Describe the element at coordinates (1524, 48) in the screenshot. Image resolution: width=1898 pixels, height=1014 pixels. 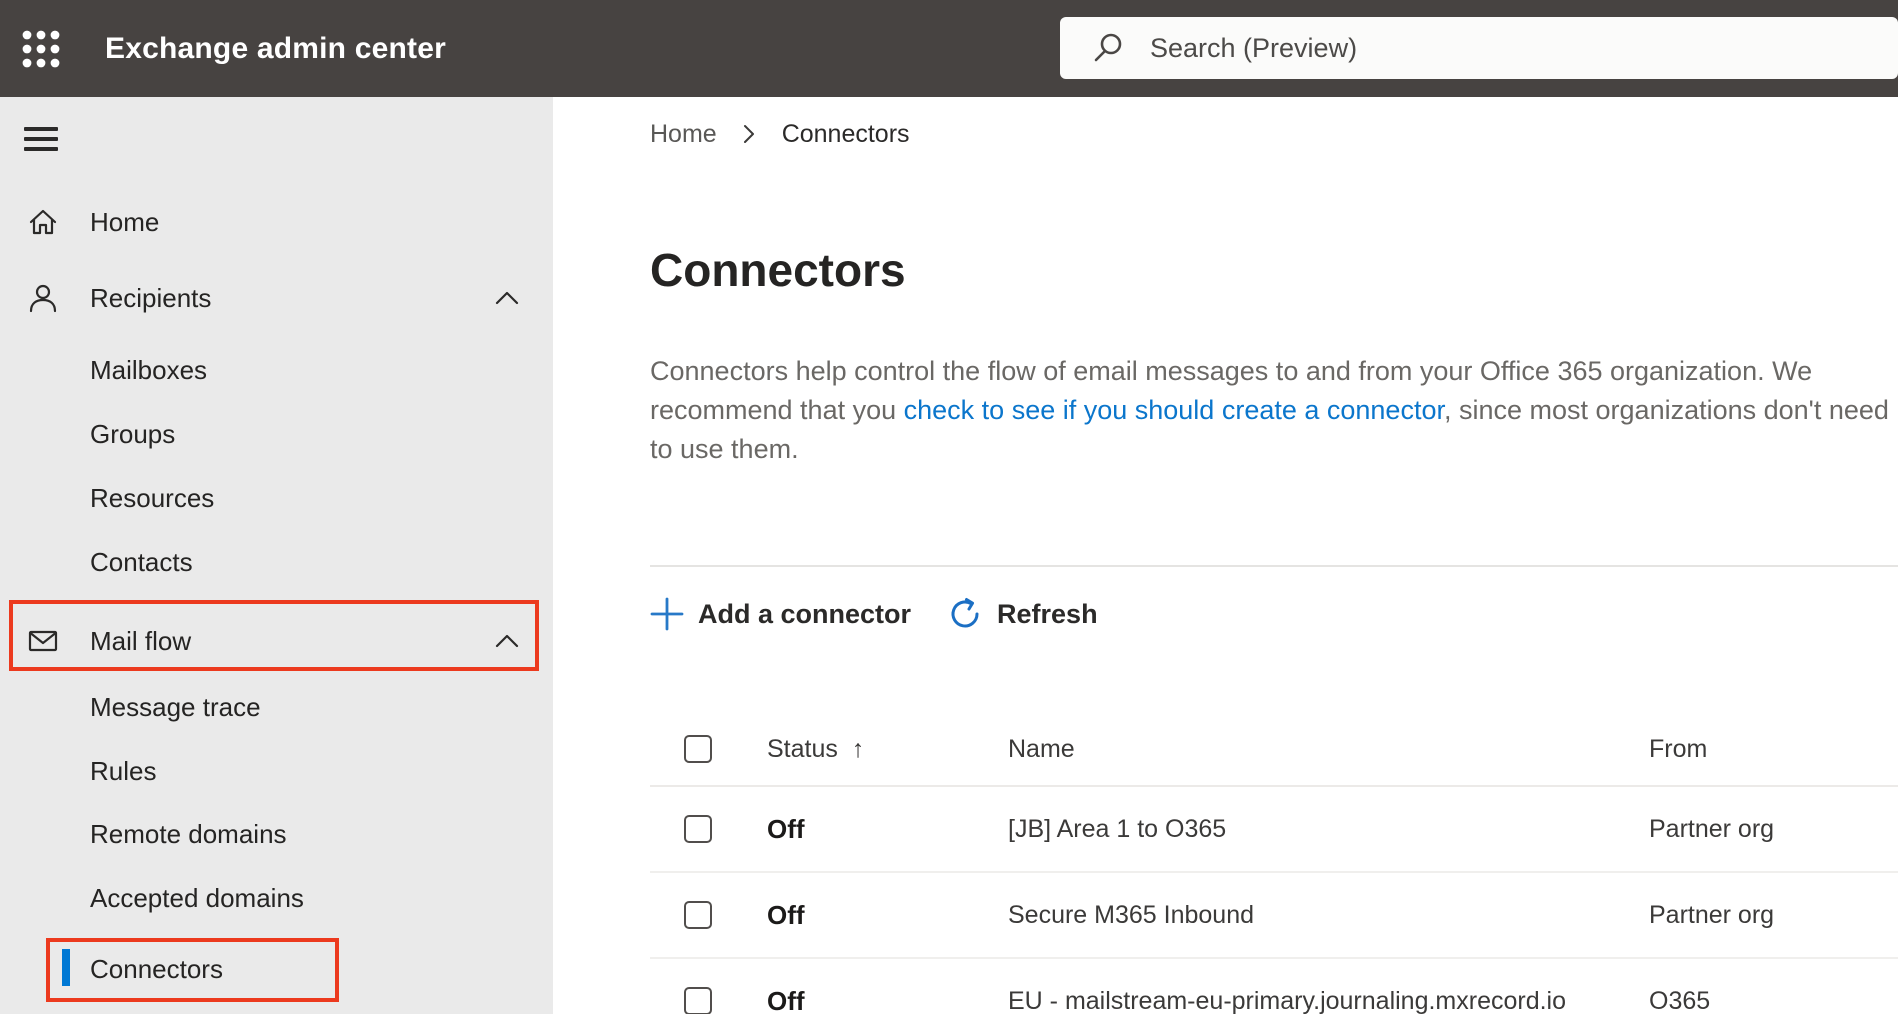
I see `search-input` at that location.